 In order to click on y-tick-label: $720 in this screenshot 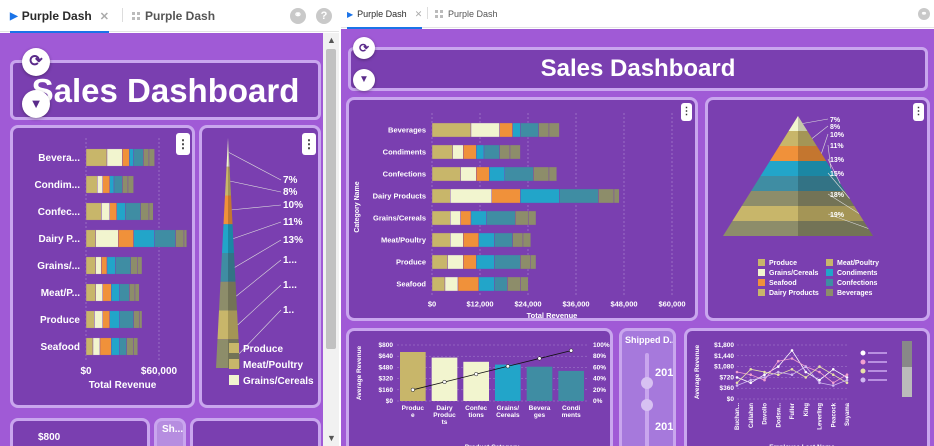, I will do `click(727, 377)`.